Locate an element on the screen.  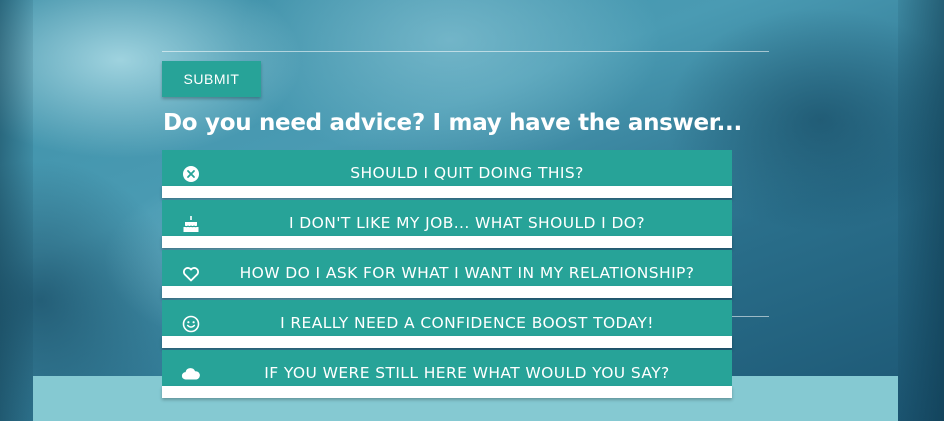
question-label: SHOULD I QUIT DOING THIS? is located at coordinates (467, 173).